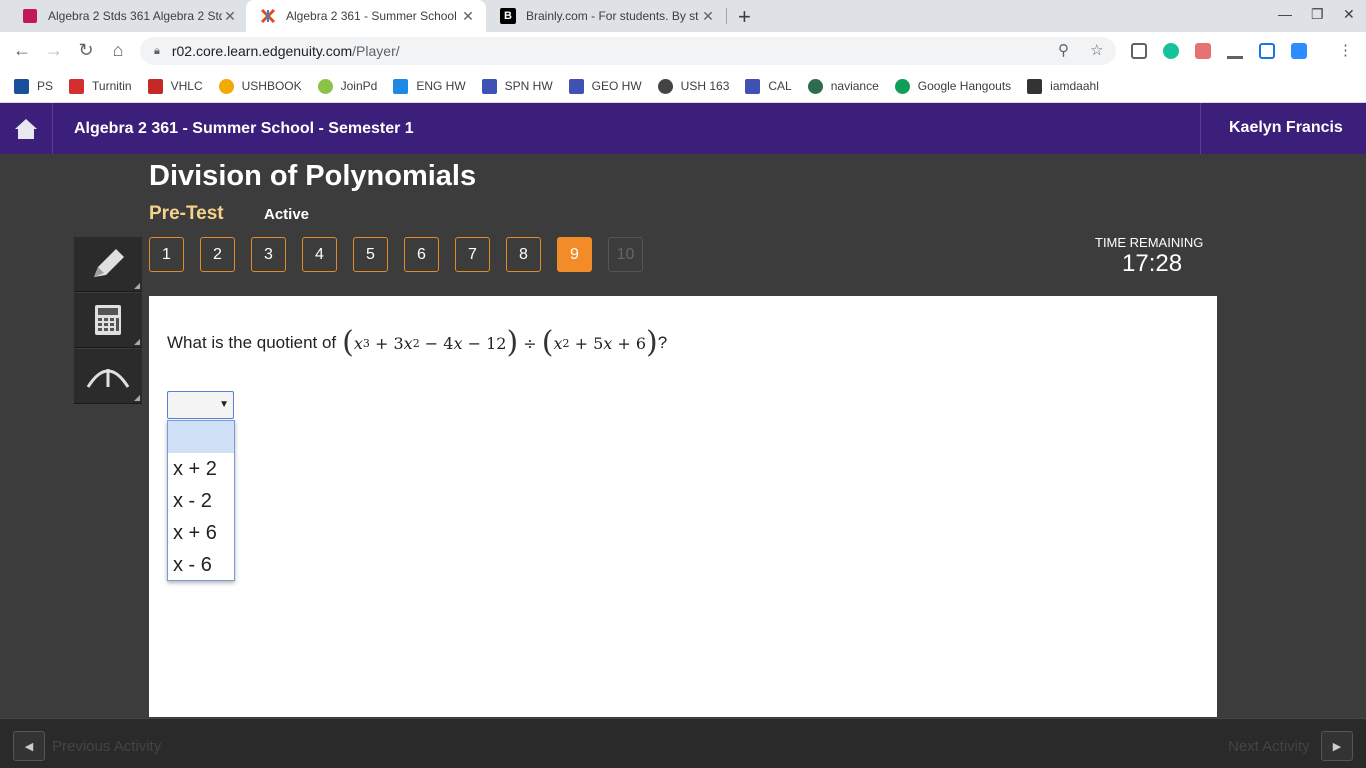 This screenshot has width=1366, height=768. I want to click on next-activity-label: Next Activity, so click(1269, 746).